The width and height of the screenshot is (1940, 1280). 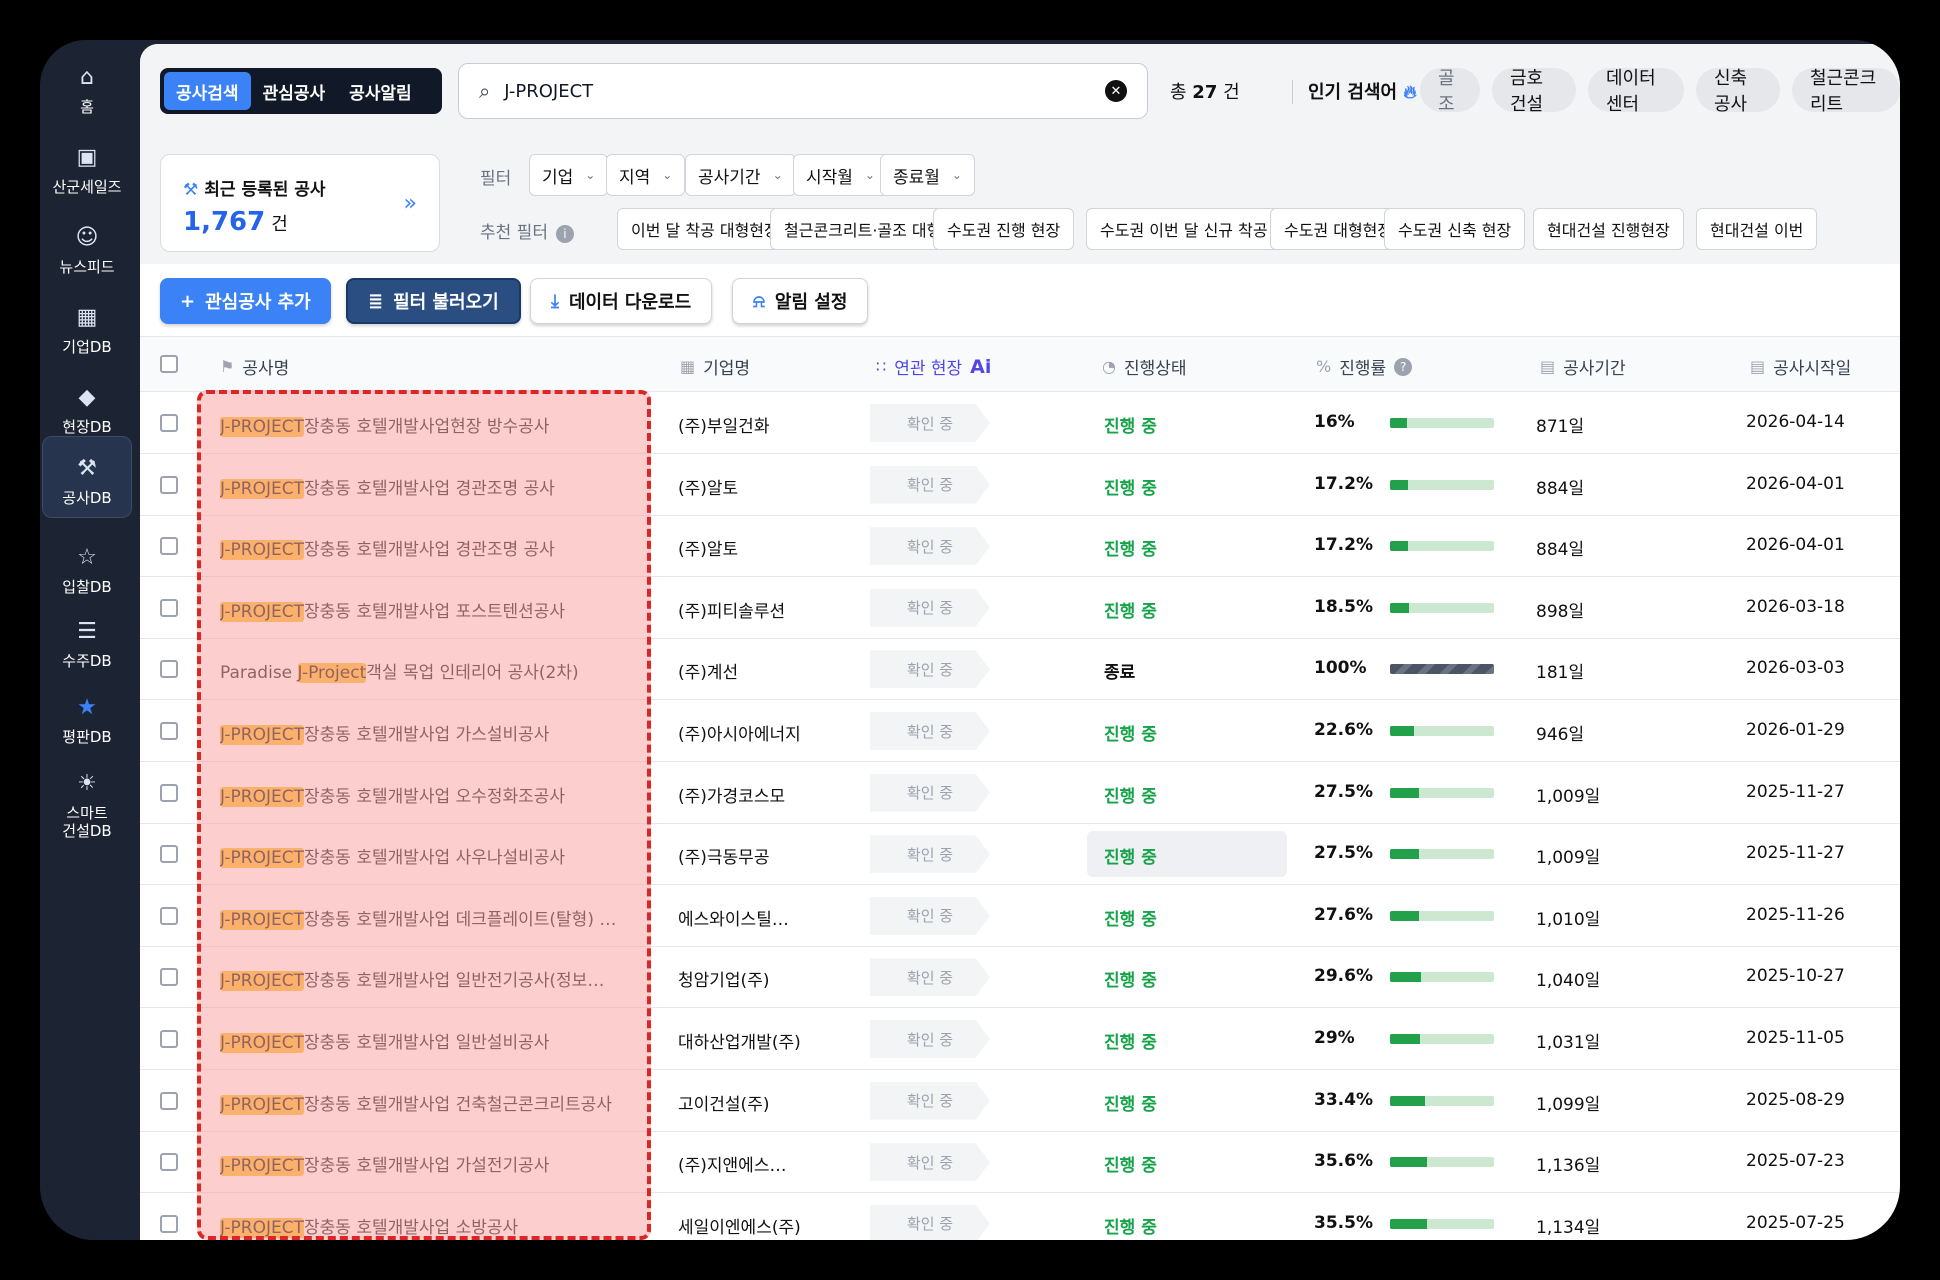 What do you see at coordinates (840, 175) in the screenshot?
I see `filter-dropdown: 시작월 ⌄` at bounding box center [840, 175].